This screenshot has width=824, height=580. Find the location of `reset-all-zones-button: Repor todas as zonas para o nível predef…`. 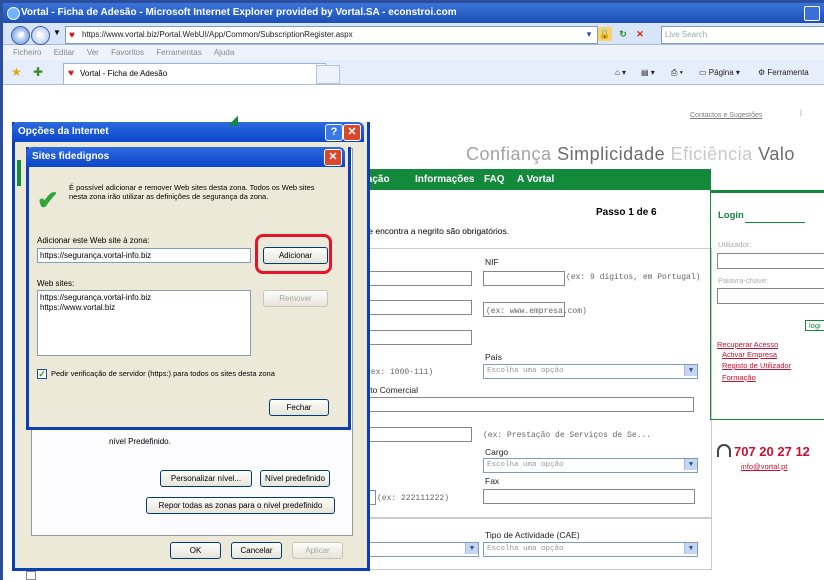

reset-all-zones-button: Repor todas as zonas para o nível predef… is located at coordinates (240, 505).